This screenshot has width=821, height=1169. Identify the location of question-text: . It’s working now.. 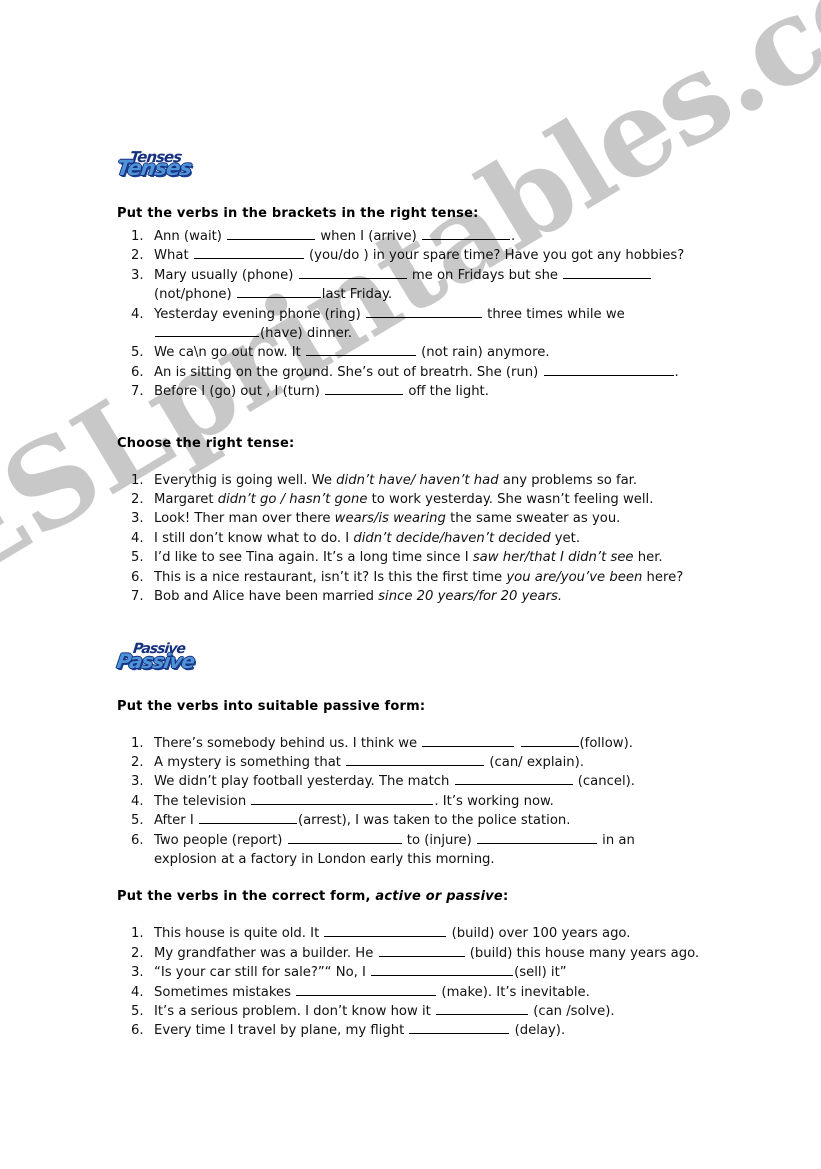
(494, 801).